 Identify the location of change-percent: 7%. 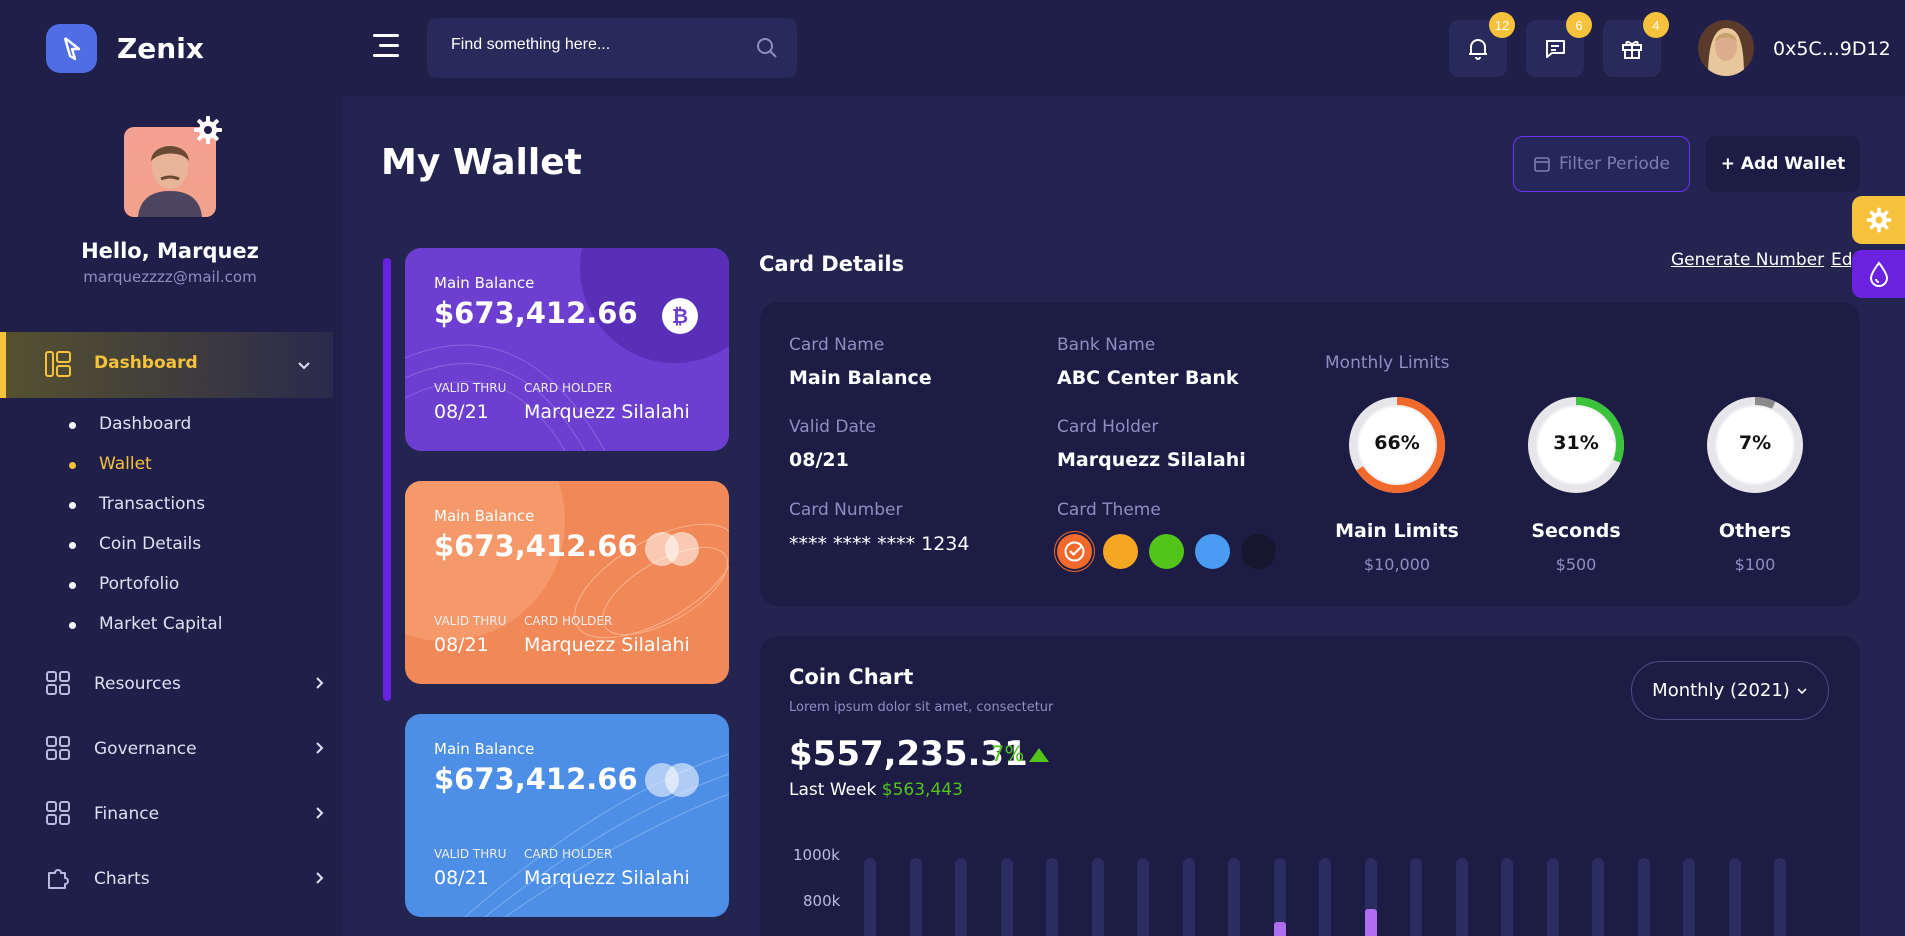
(1008, 754).